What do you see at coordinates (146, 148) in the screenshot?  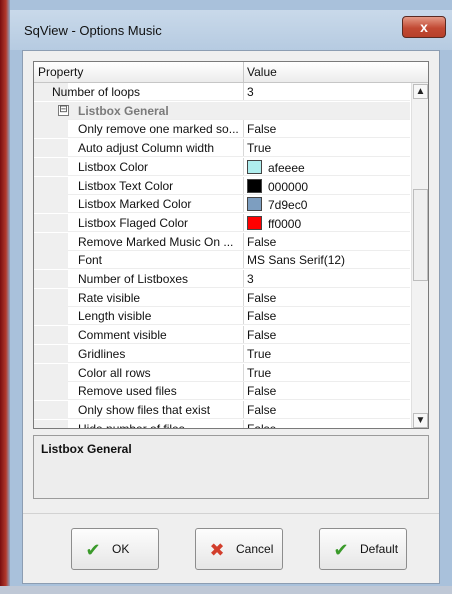 I see `property-name: Auto adjust Column width` at bounding box center [146, 148].